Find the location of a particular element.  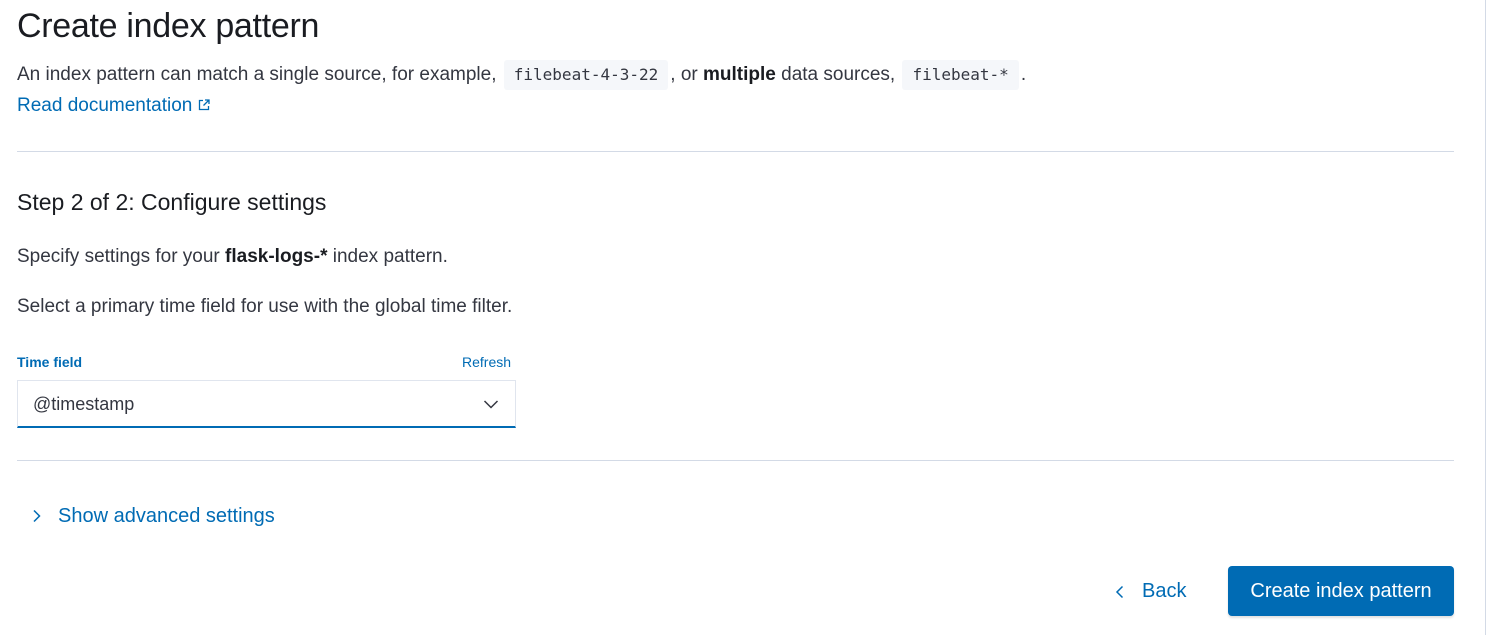

refresh-link: Refresh is located at coordinates (486, 362).